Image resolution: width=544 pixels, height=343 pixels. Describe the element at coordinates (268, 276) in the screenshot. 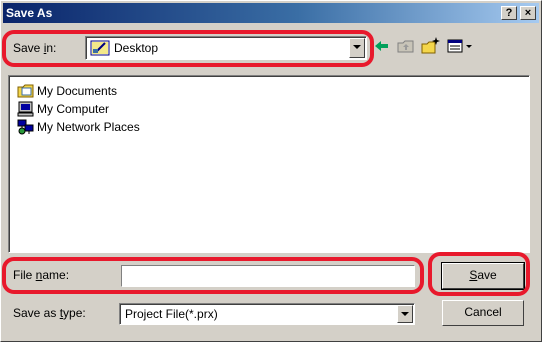

I see `file-name-input` at that location.